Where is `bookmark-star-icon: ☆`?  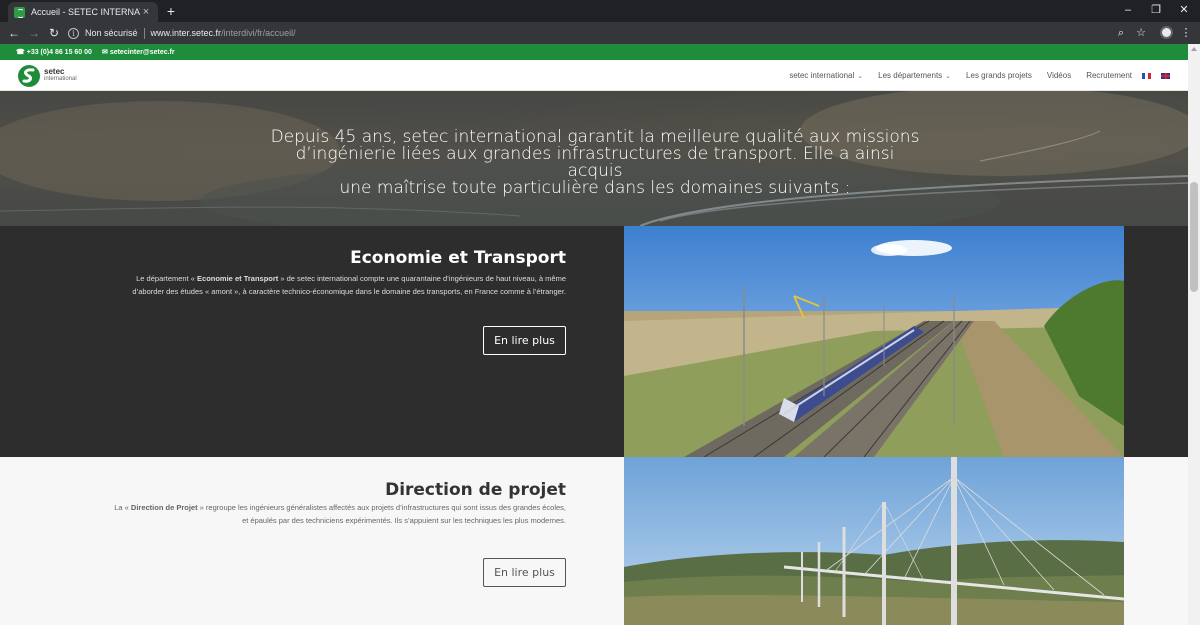
bookmark-star-icon: ☆ is located at coordinates (1141, 33).